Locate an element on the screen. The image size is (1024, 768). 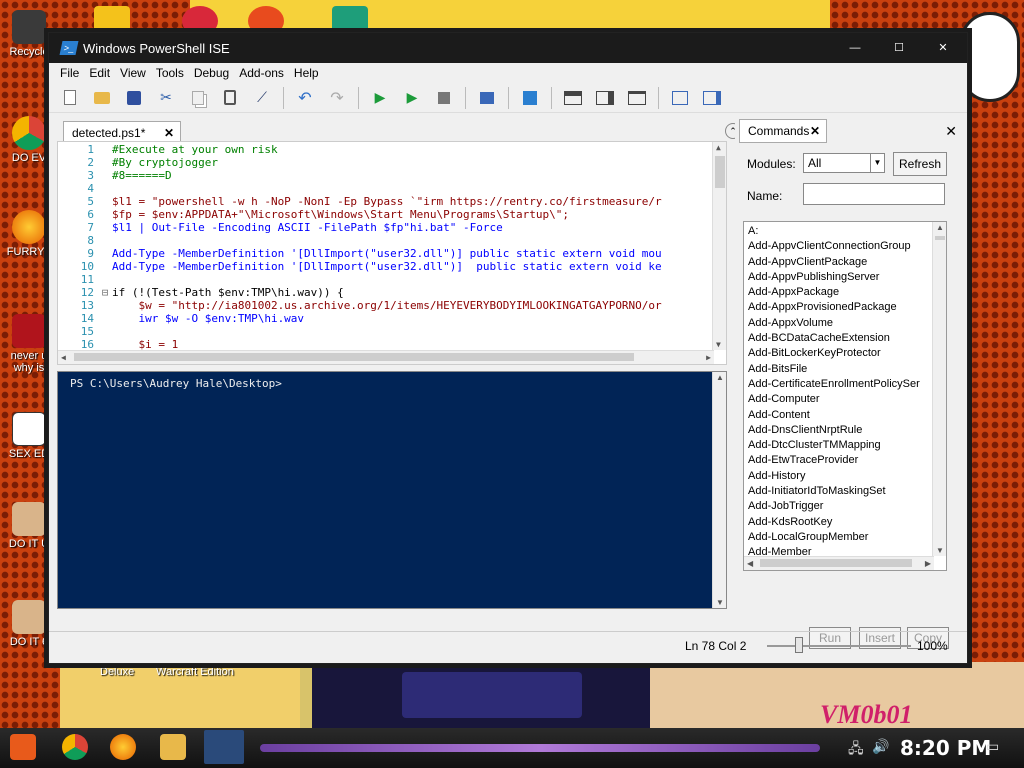
list-item: Add-JobTrigger is located at coordinates (845, 506).